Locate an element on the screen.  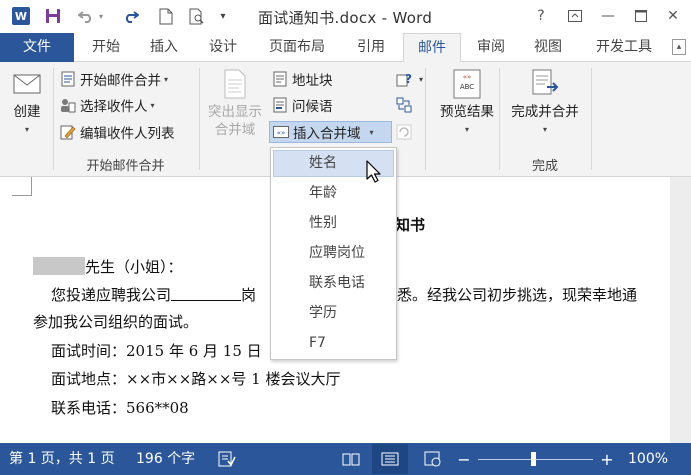
salutation-line: 先生（小姐）： is located at coordinates (108, 266).